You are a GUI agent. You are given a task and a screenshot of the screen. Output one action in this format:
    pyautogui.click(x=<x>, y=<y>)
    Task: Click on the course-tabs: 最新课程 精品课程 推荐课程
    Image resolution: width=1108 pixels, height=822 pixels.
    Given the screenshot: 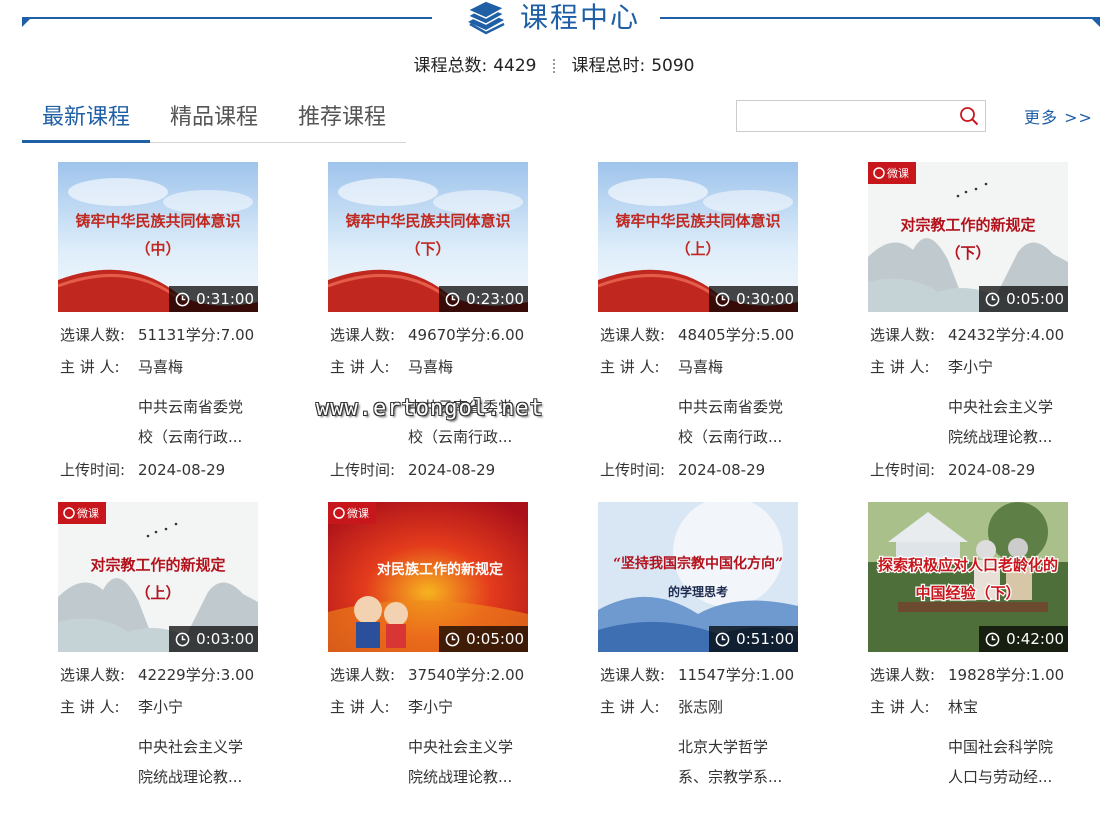 What is the action you would take?
    pyautogui.click(x=214, y=120)
    